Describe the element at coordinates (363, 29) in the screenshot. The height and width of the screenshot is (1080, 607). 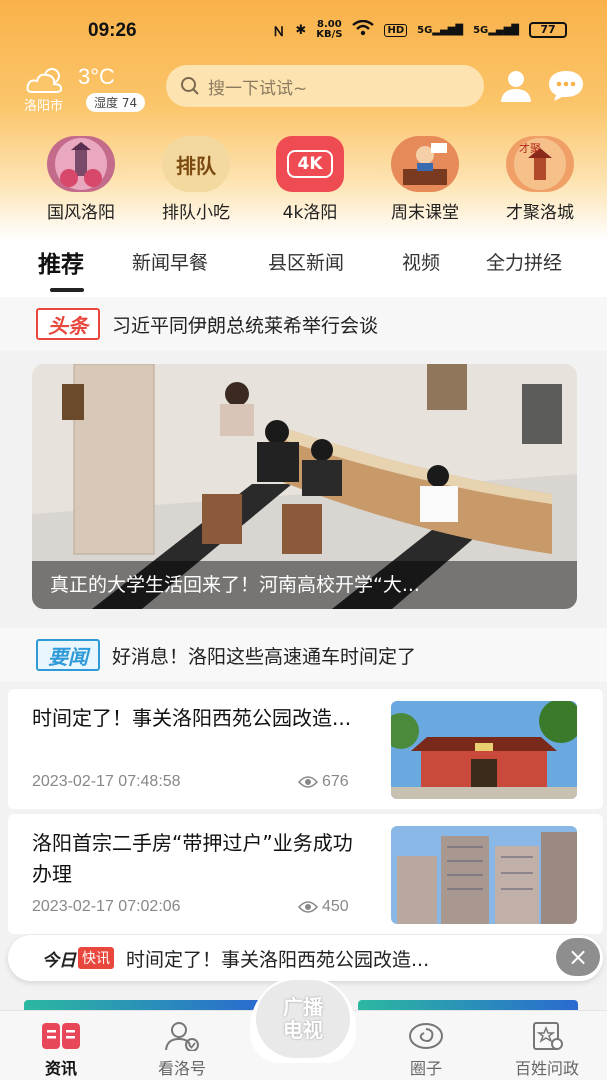
I see `wifi-icon` at that location.